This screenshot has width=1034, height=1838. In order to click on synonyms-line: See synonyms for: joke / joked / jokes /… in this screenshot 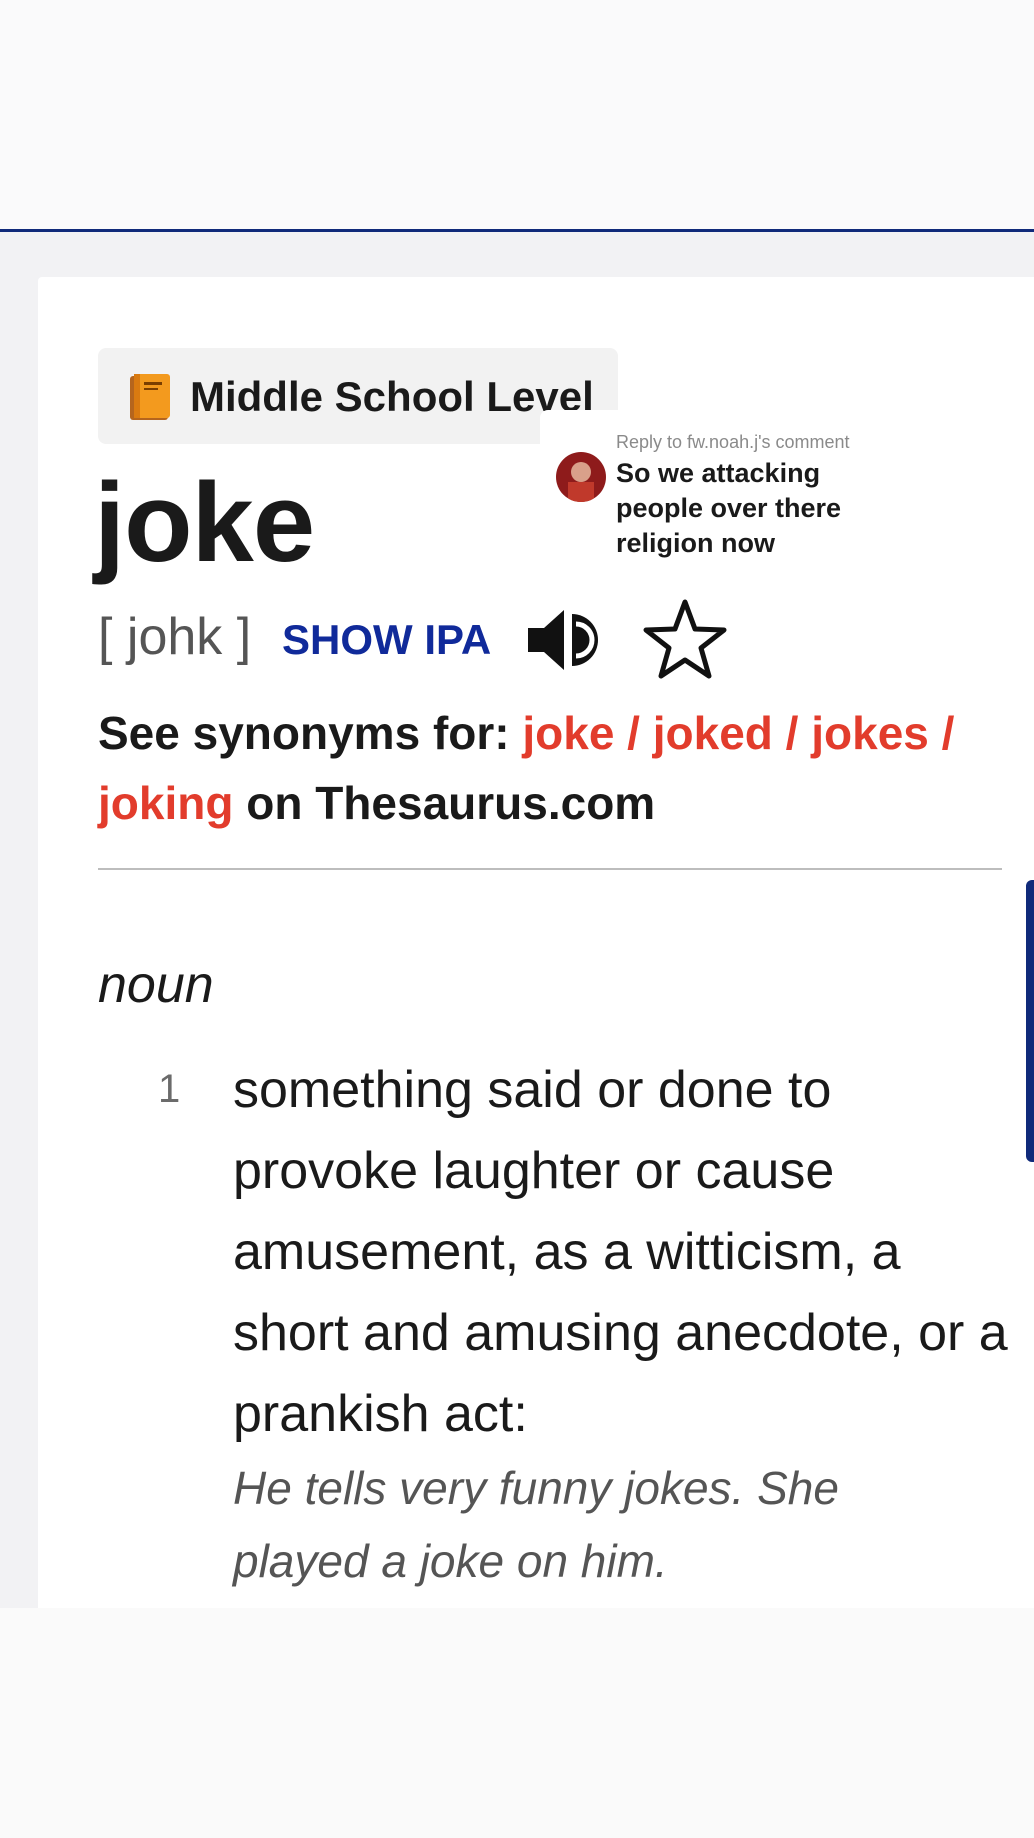, I will do `click(553, 768)`.